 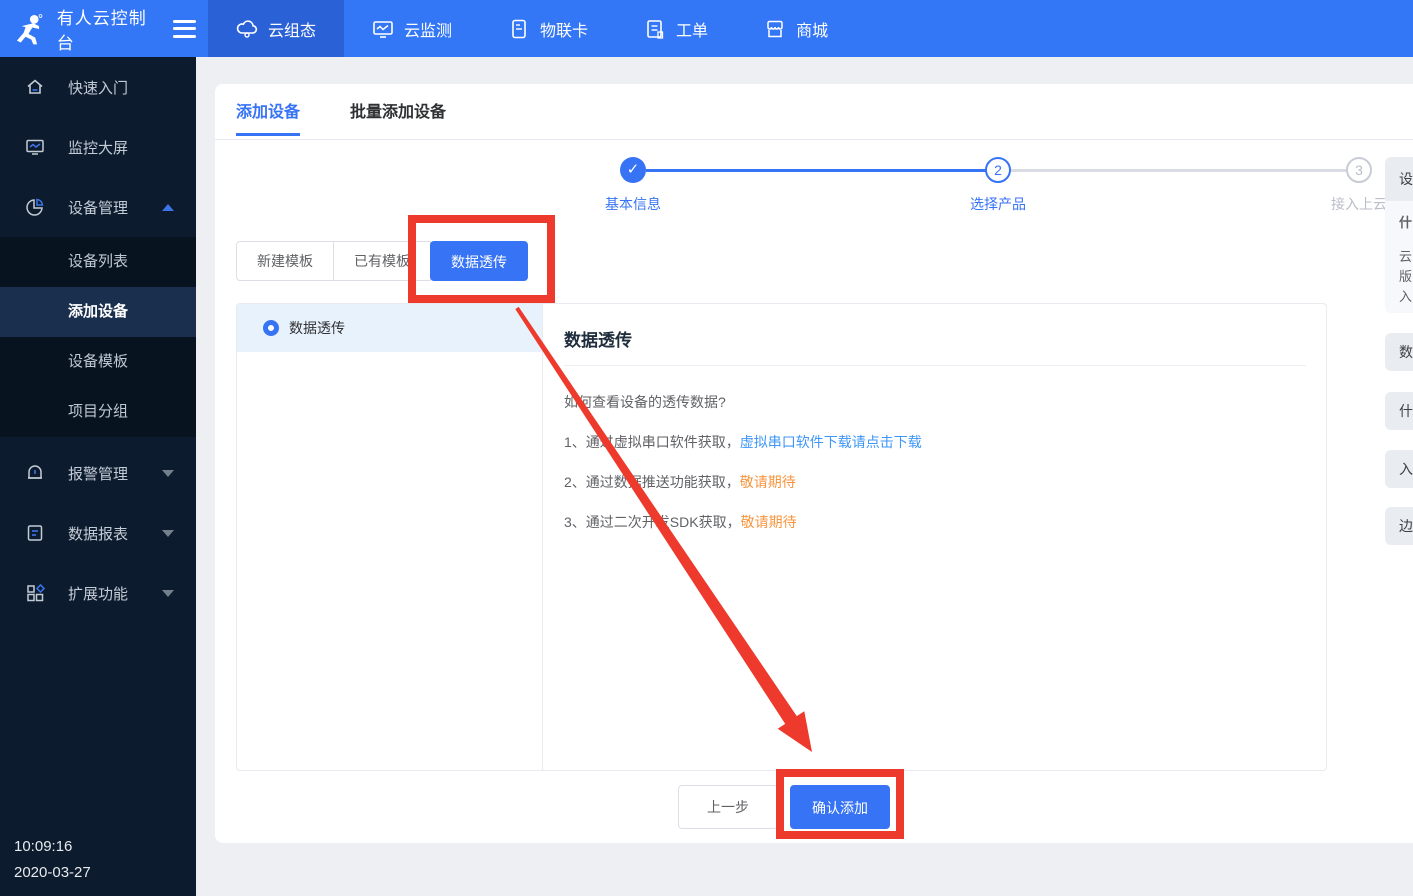 What do you see at coordinates (98, 412) in the screenshot?
I see `submenu-item-project-group: 项目分组` at bounding box center [98, 412].